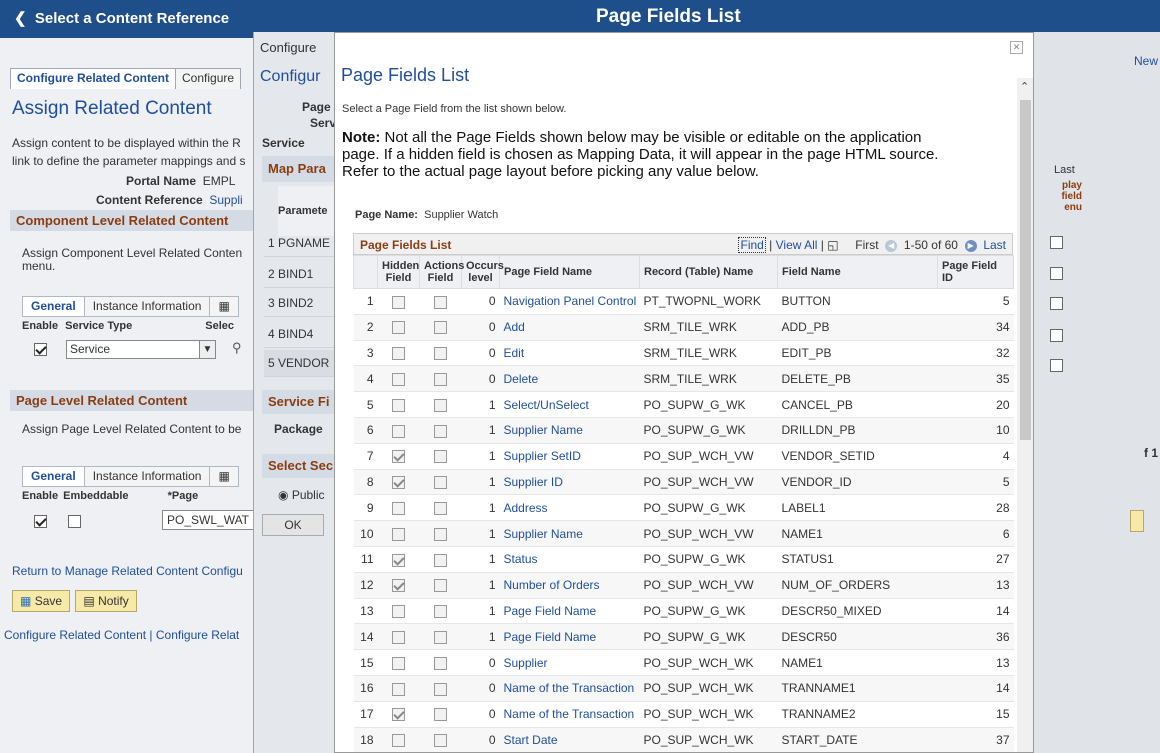 Image resolution: width=1160 pixels, height=753 pixels. What do you see at coordinates (1137, 521) in the screenshot?
I see `partial-button` at bounding box center [1137, 521].